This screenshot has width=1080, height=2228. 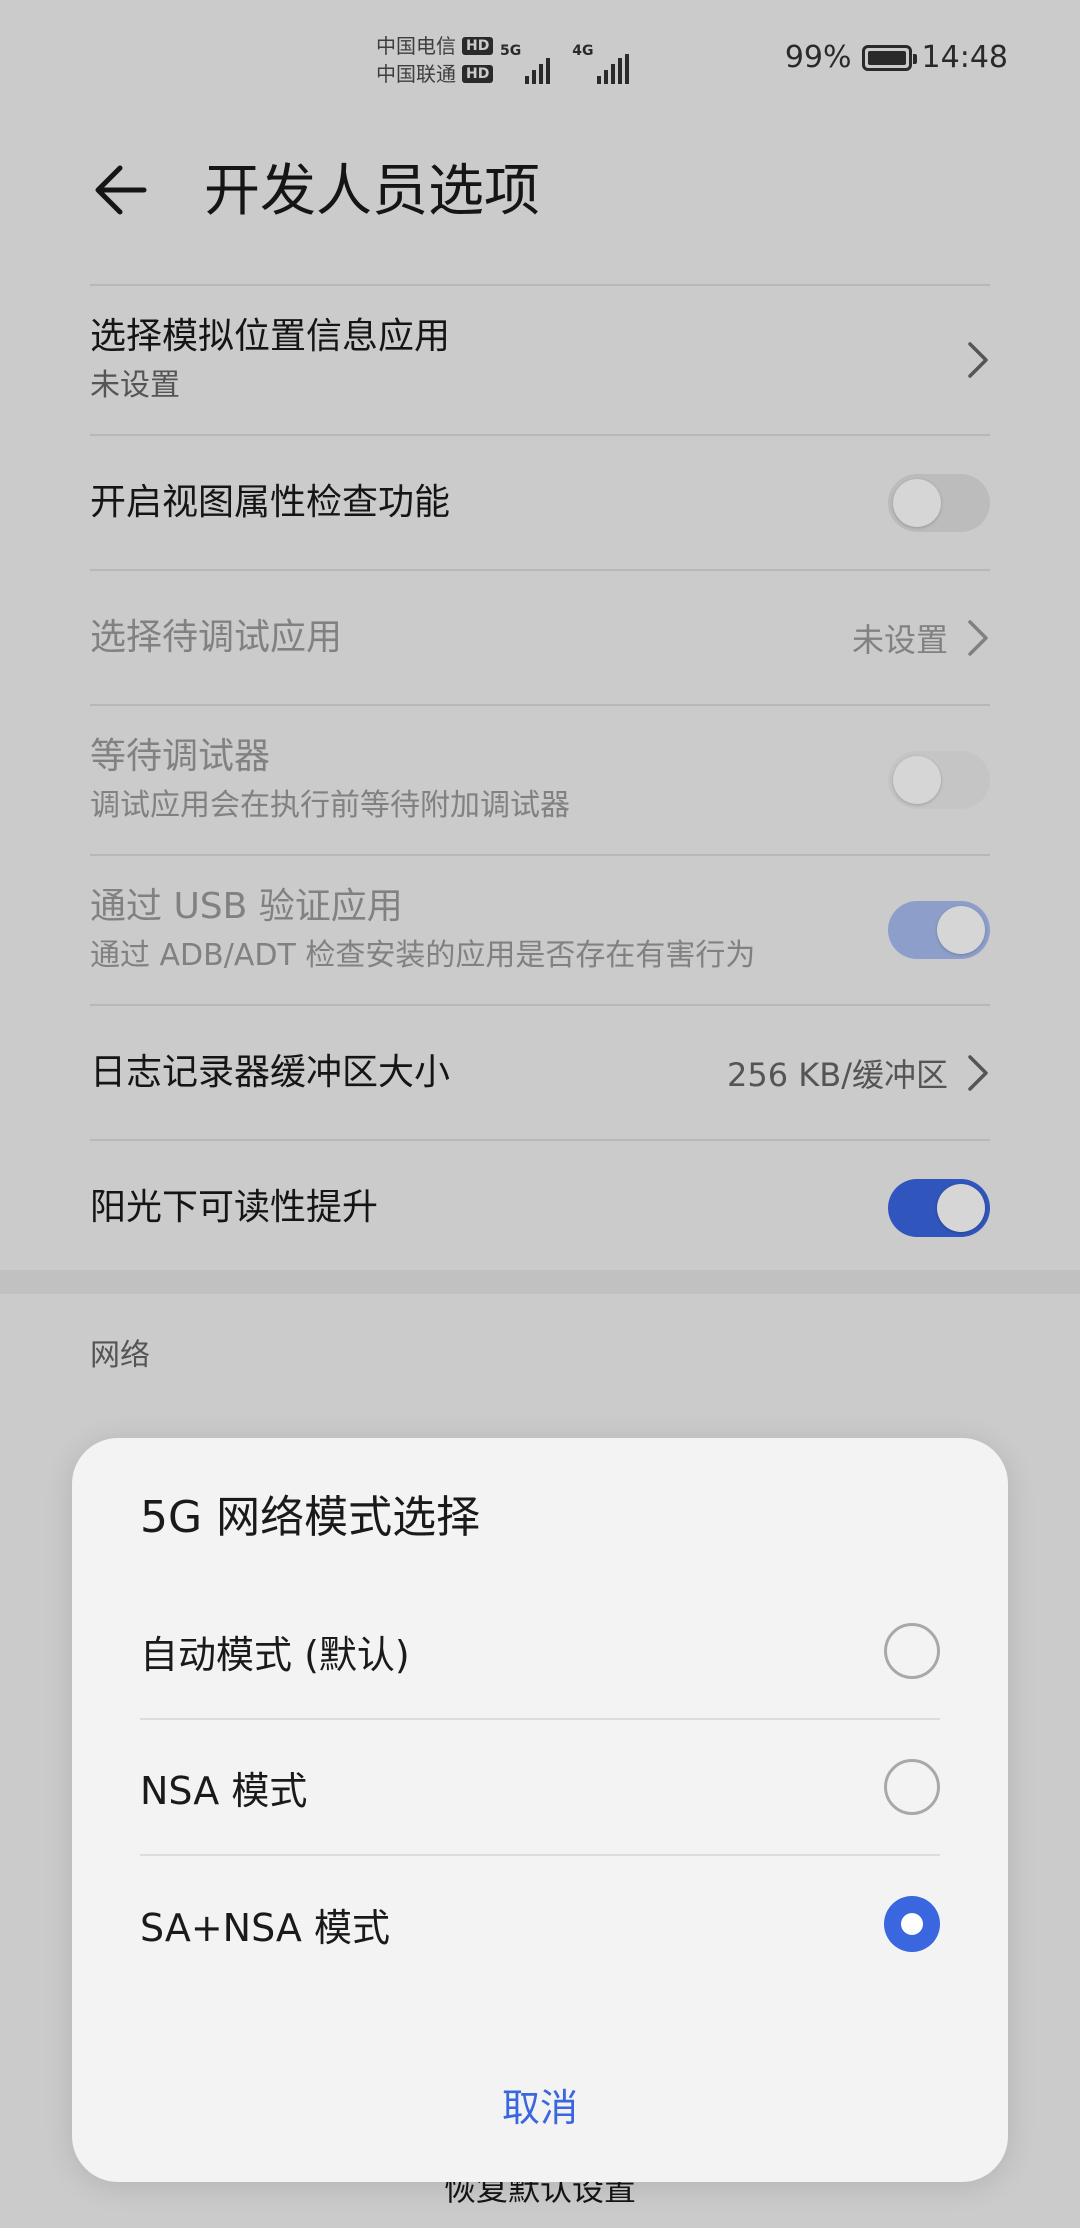 I want to click on mode-options: 自动模式 (默认) NSA 模式 SA+NSA 模式, so click(x=540, y=1788).